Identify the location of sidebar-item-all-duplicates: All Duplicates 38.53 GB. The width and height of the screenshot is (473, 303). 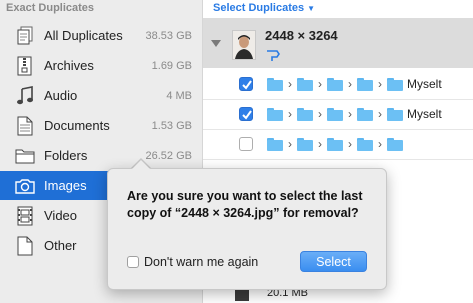
(101, 35).